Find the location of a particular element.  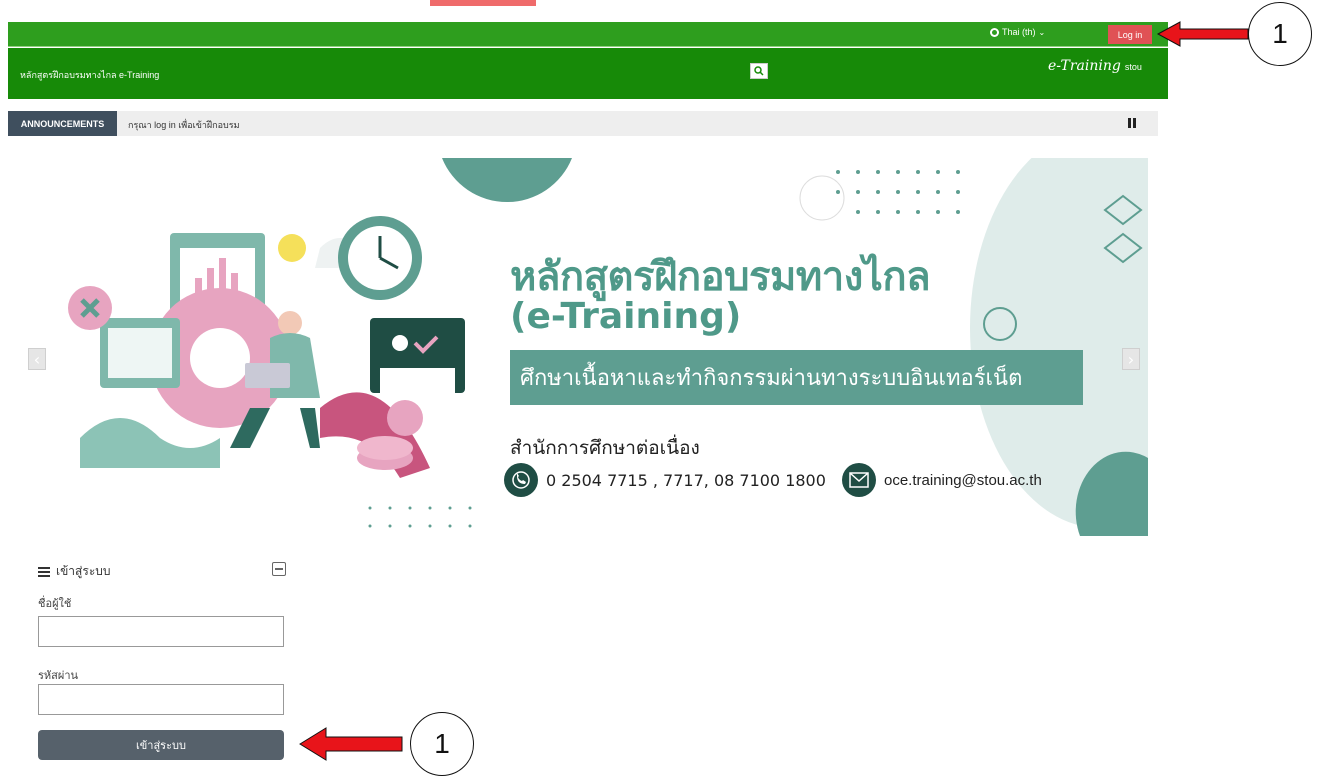

announcement-label: ANNOUNCEMENTS is located at coordinates (62, 123).